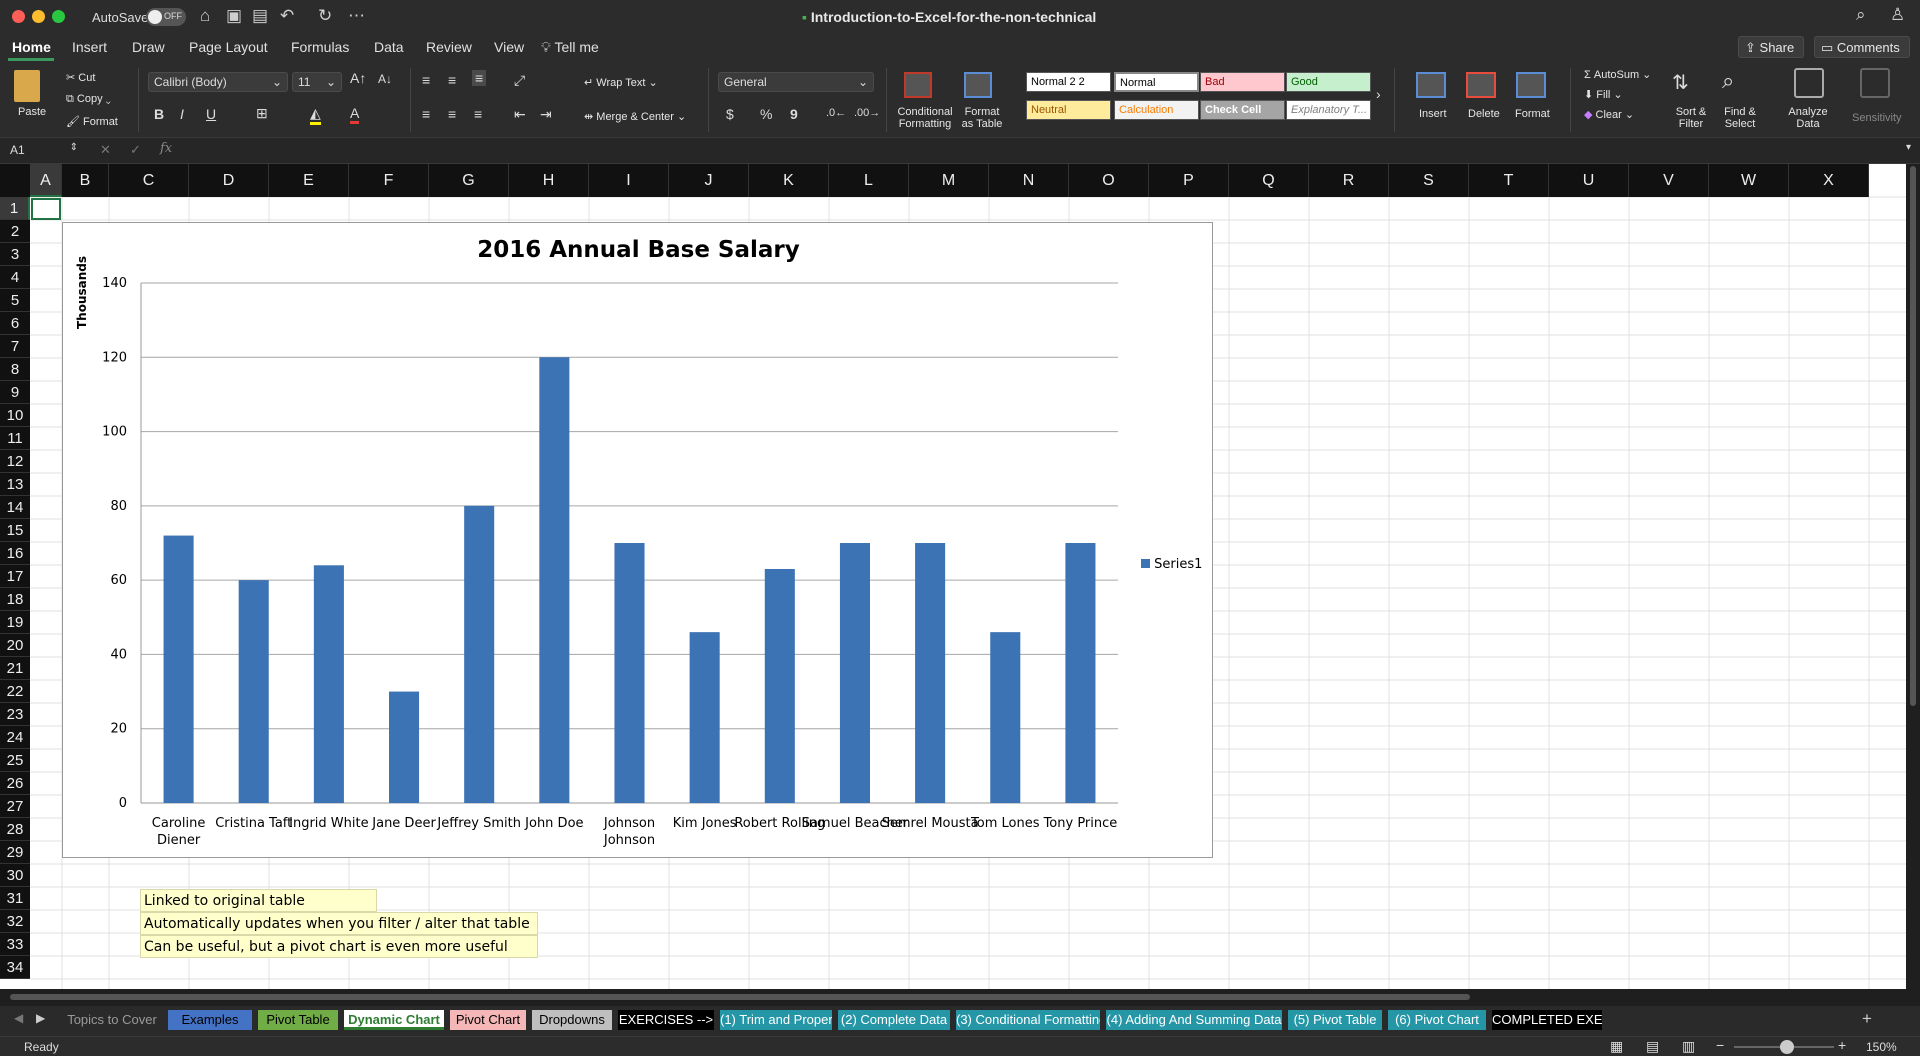 The width and height of the screenshot is (1920, 1056). I want to click on row-header-4: 4, so click(15, 277).